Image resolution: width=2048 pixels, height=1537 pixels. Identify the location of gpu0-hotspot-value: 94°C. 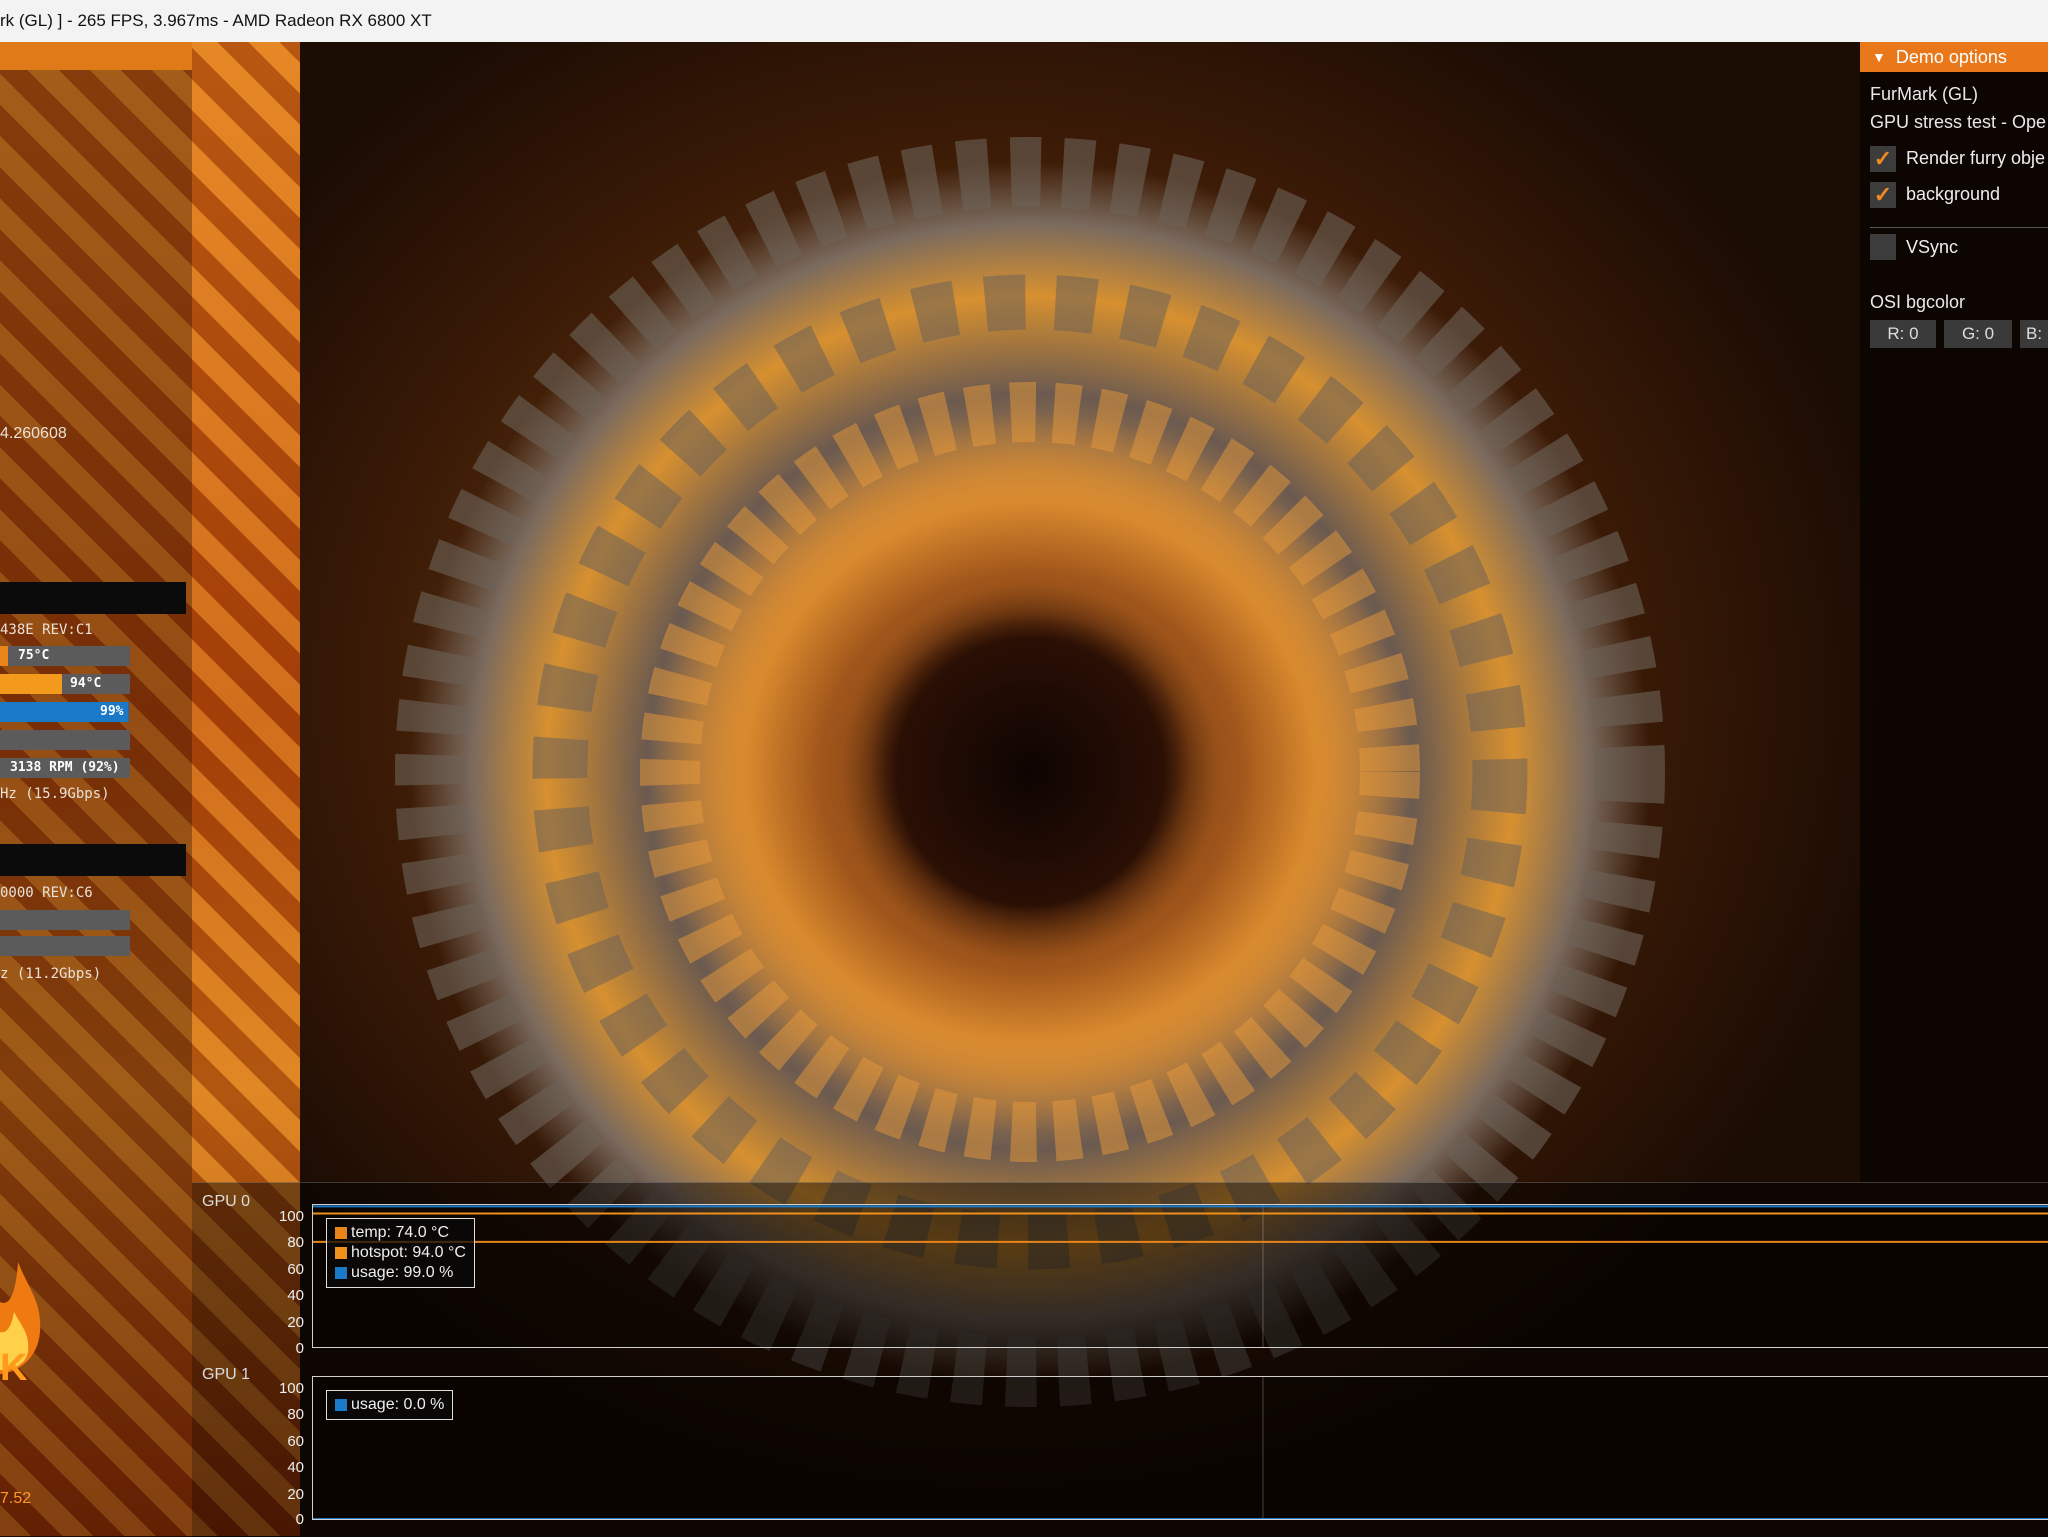
(86, 683).